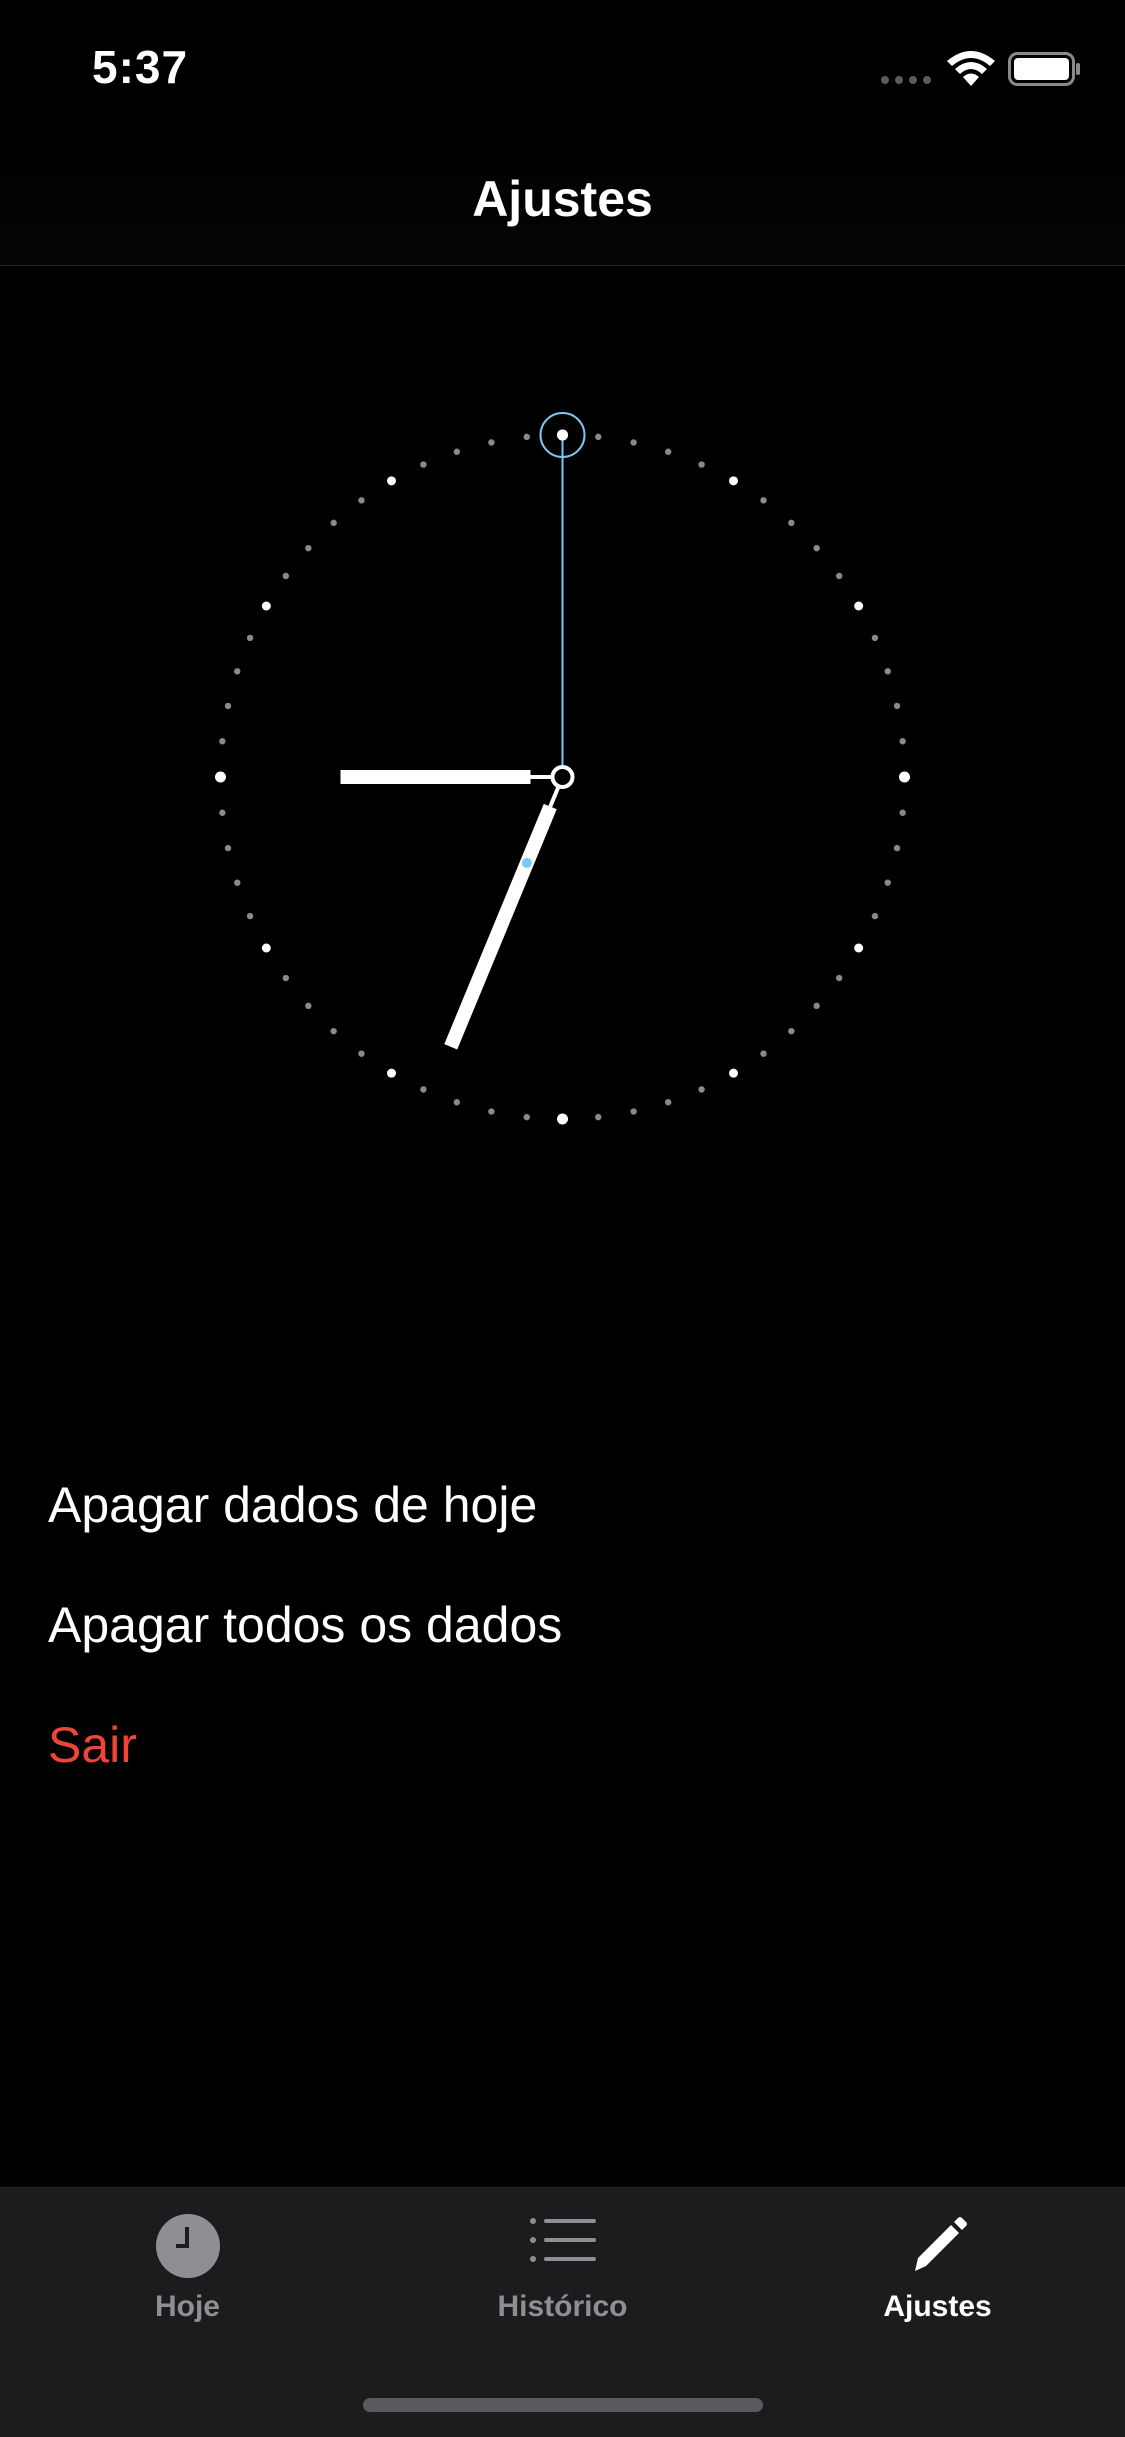 The width and height of the screenshot is (1125, 2437). I want to click on tab-label: Ajustes, so click(937, 2306).